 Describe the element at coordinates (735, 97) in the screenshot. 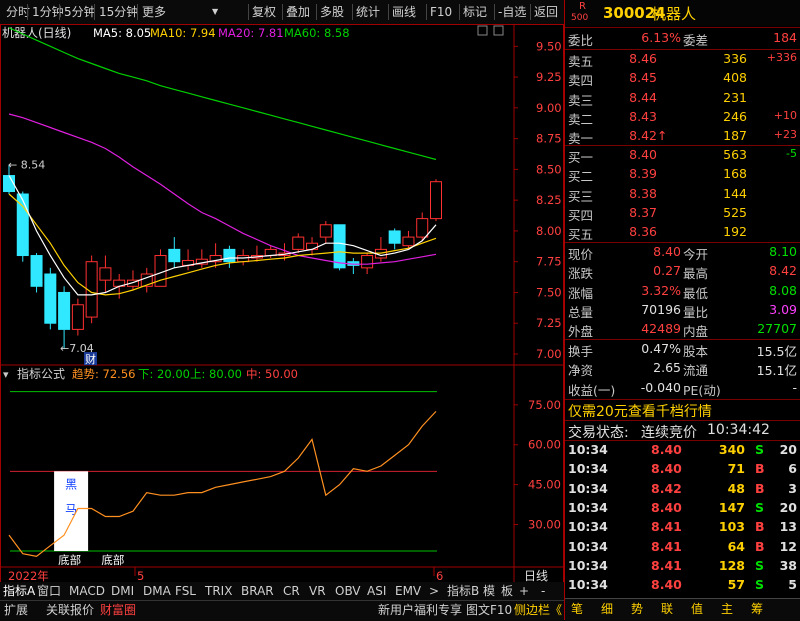

I see `sell-volume: 231` at that location.